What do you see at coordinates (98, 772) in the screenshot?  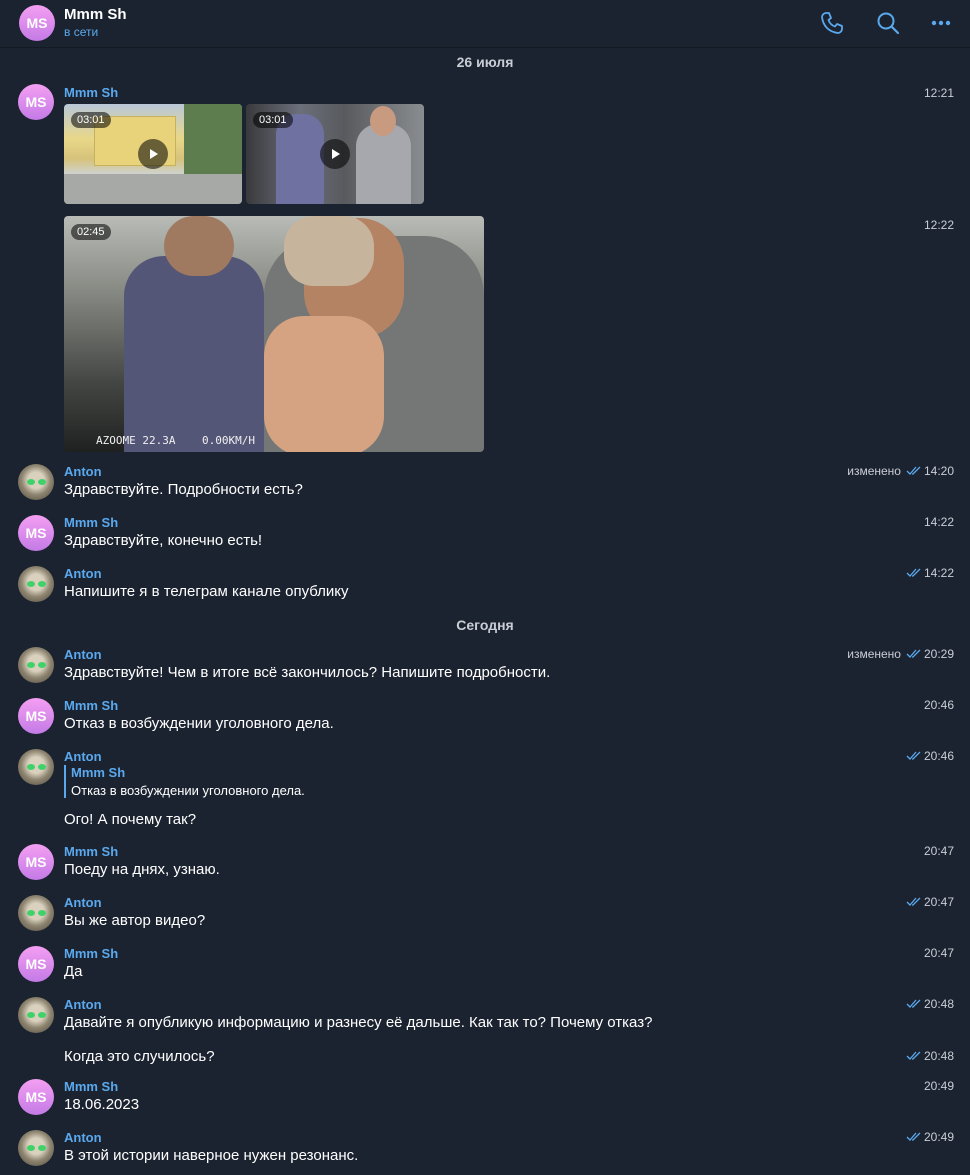 I see `reply-sender: Mmm Sh` at bounding box center [98, 772].